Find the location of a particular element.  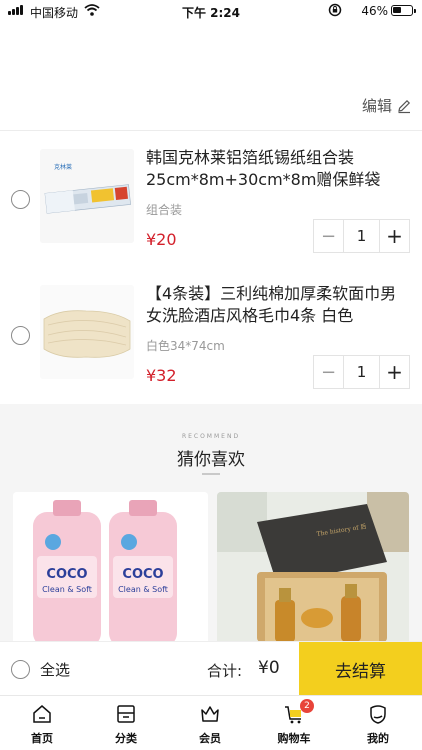

status-bar: 中国移动 下午 2:24 46% is located at coordinates (211, 11).